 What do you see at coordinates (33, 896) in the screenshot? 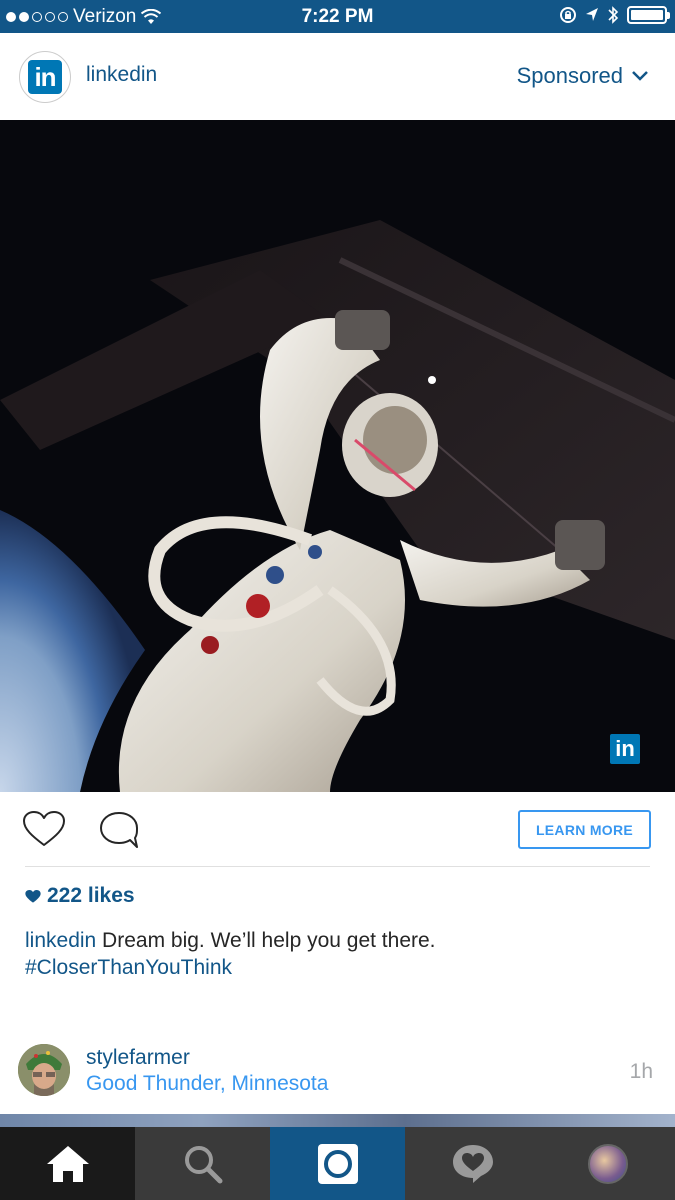
I see `filled-heart-icon` at bounding box center [33, 896].